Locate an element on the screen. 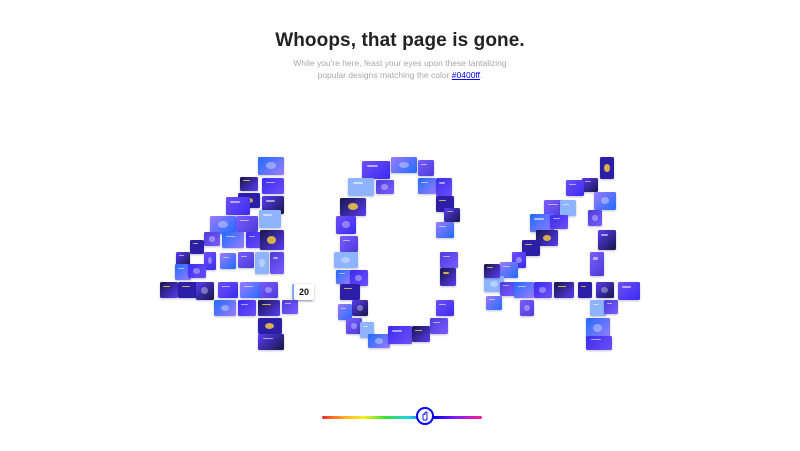 The height and width of the screenshot is (451, 800). color-slider-track is located at coordinates (402, 417).